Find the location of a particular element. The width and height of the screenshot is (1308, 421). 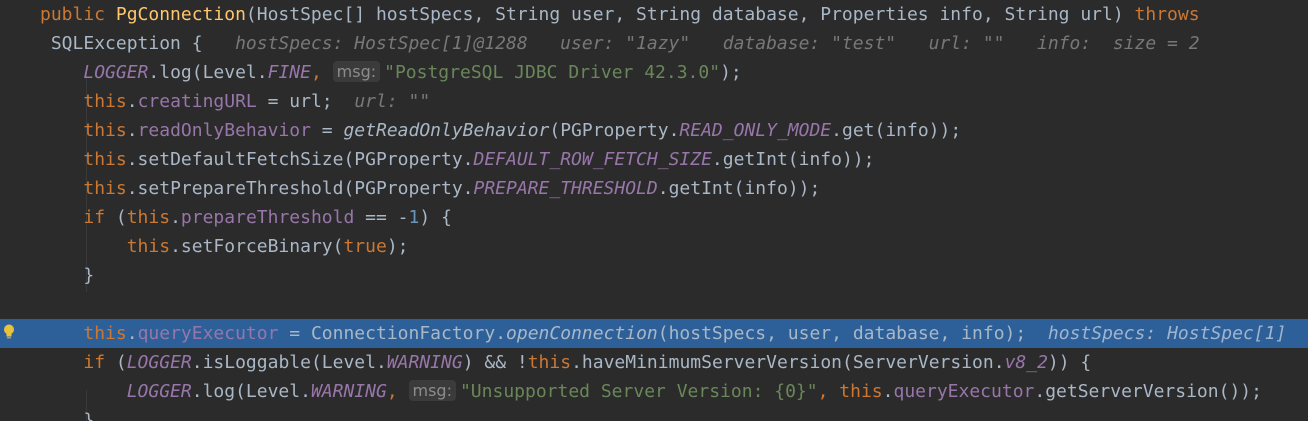

code-token: (hostSpecs, user, database, info); is located at coordinates (842, 333).